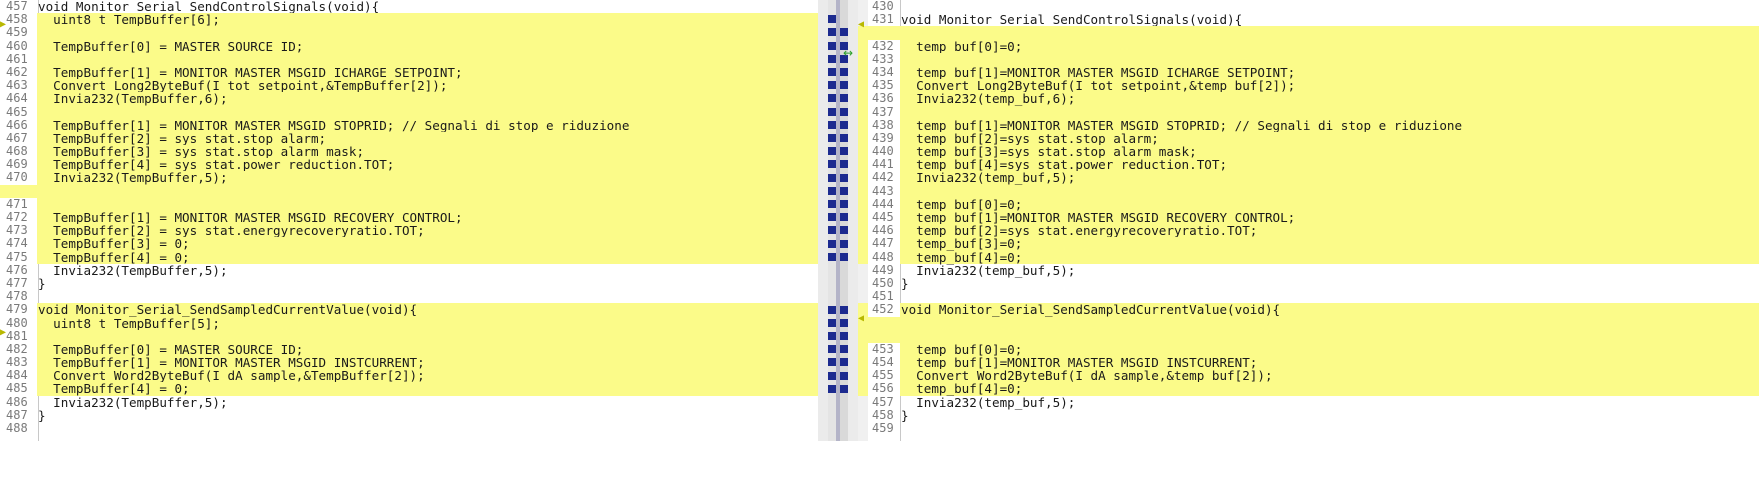  What do you see at coordinates (409, 99) in the screenshot?
I see `left-code-line: 464 Invia232(TempBuffer,6);` at bounding box center [409, 99].